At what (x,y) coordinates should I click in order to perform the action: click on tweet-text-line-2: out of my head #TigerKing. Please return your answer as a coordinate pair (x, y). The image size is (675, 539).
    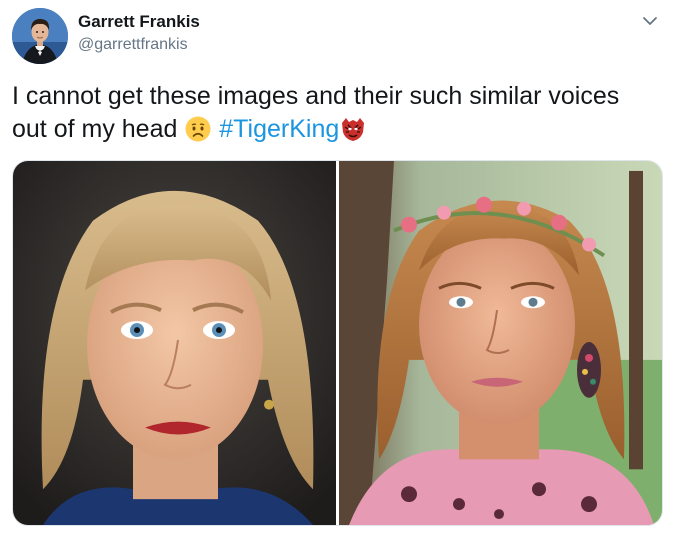
    Looking at the image, I should click on (337, 129).